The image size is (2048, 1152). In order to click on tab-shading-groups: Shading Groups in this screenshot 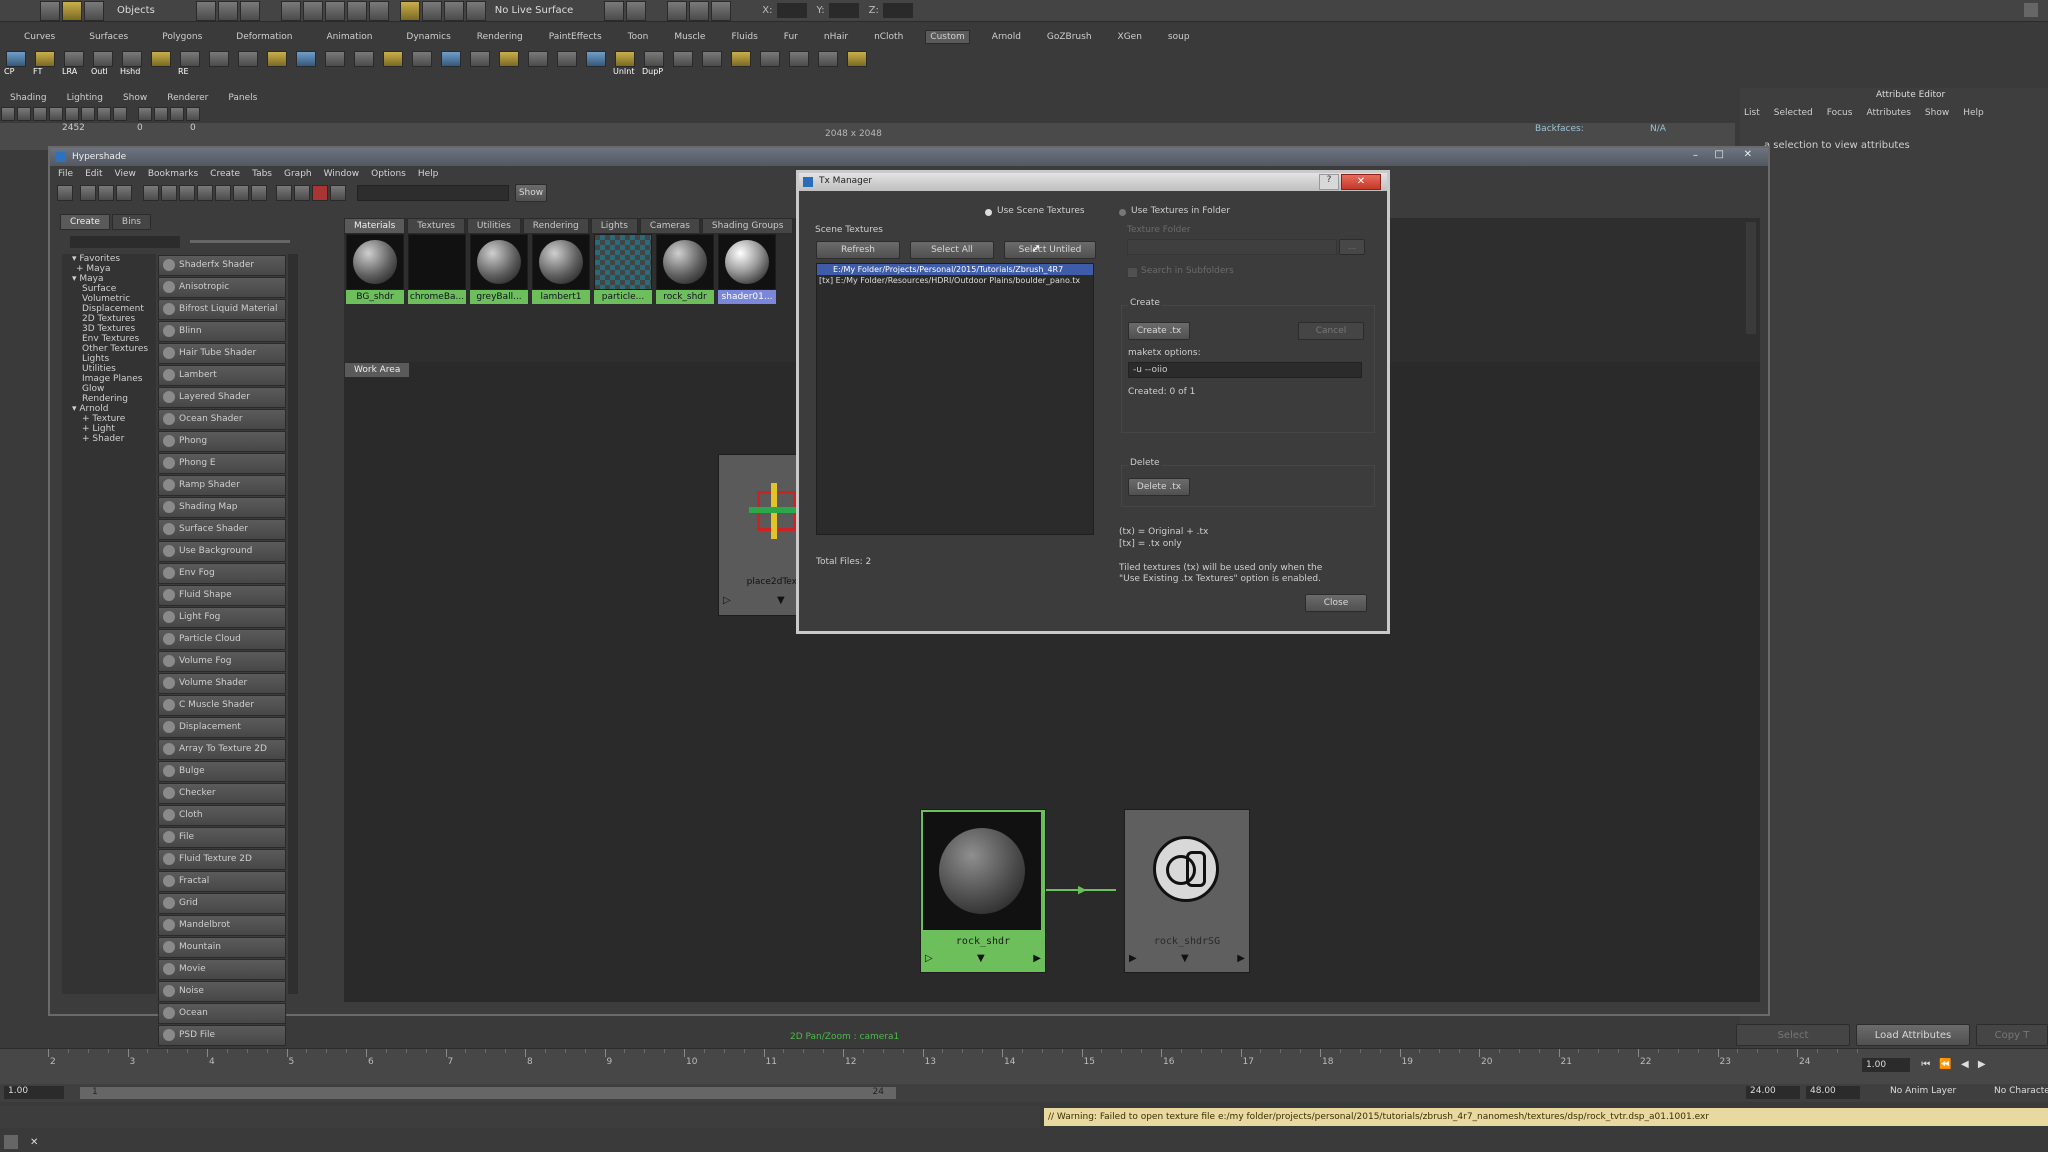, I will do `click(747, 225)`.